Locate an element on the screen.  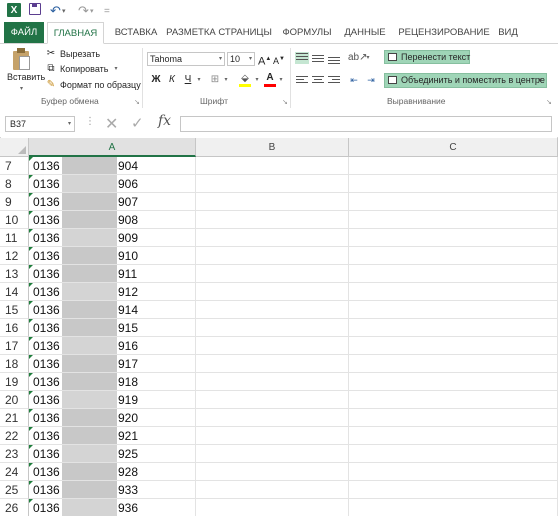
undo-icon: ↶ is located at coordinates (55, 11).